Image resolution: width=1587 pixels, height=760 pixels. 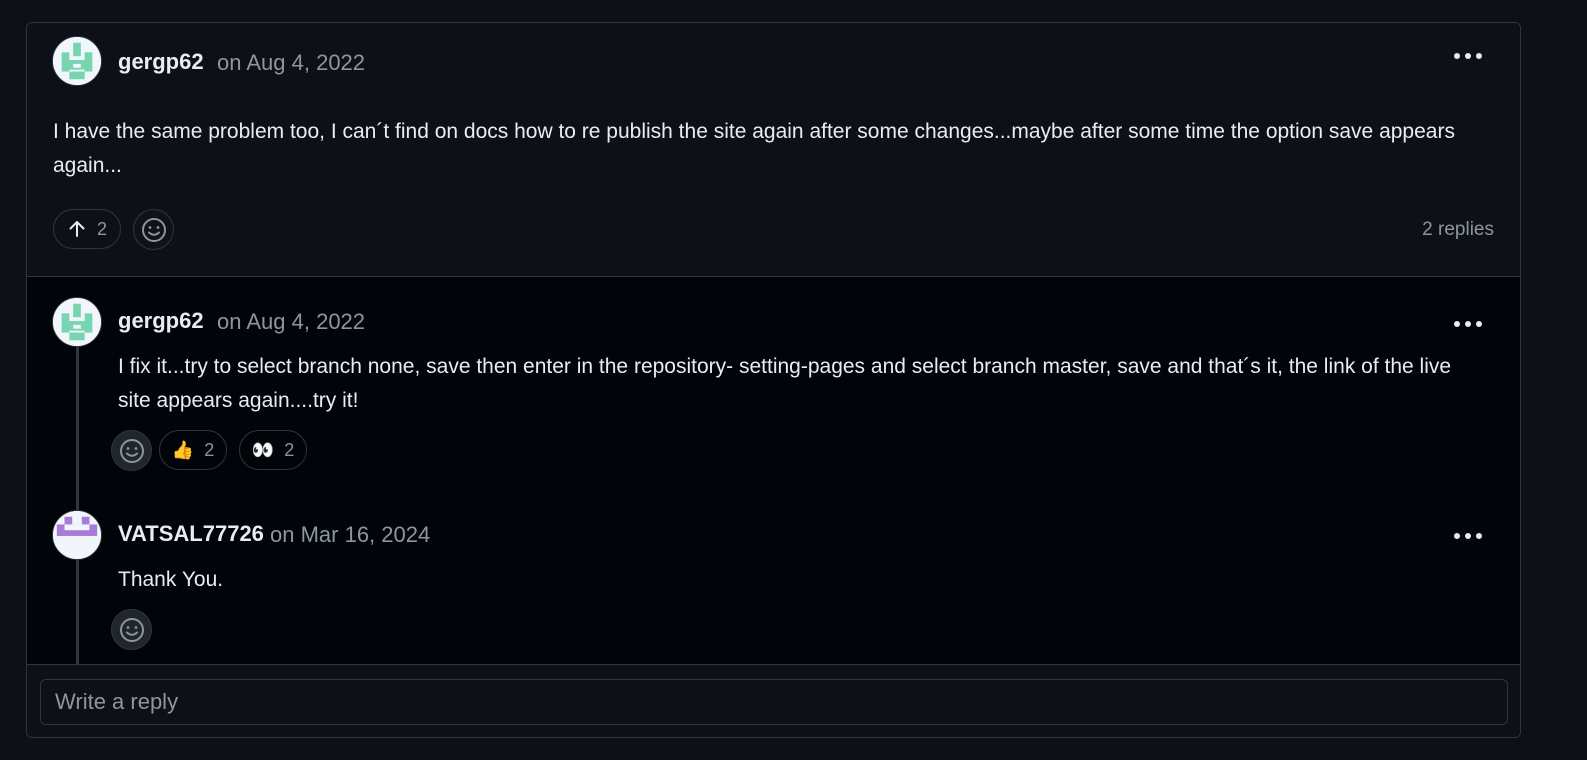 I want to click on reply-input, so click(x=774, y=702).